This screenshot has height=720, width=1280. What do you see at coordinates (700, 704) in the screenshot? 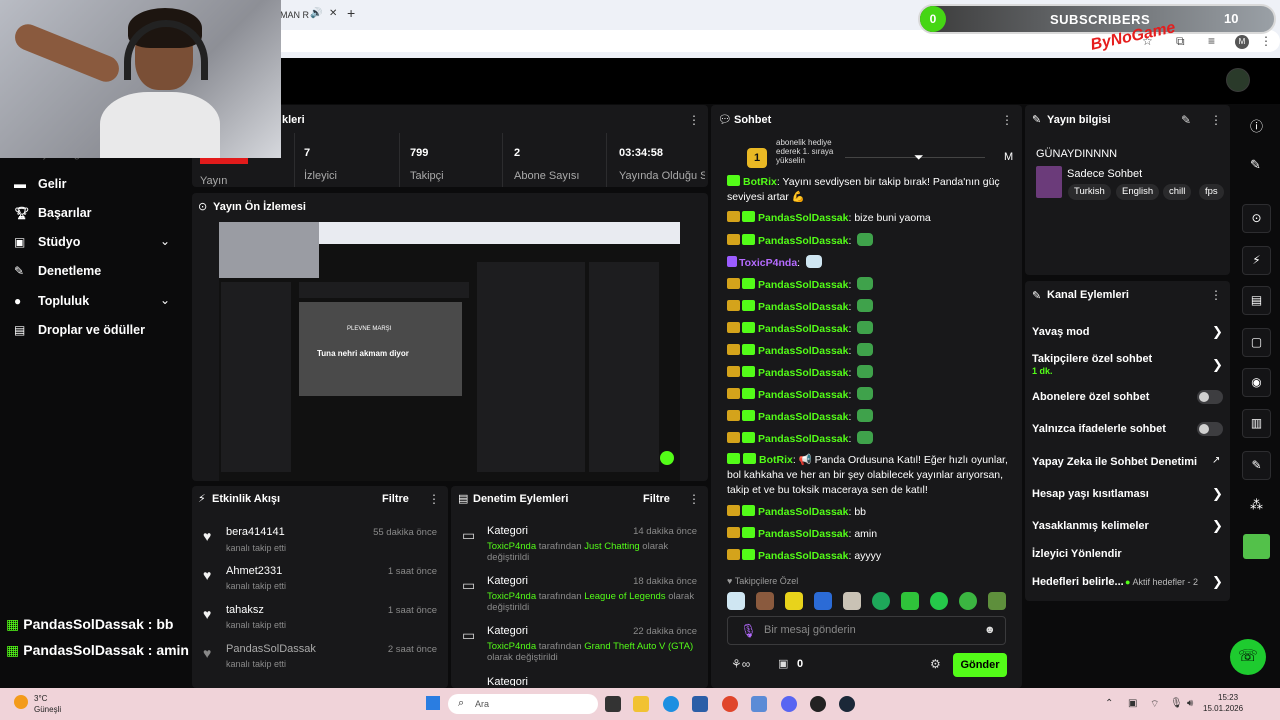
I see `store-icon` at bounding box center [700, 704].